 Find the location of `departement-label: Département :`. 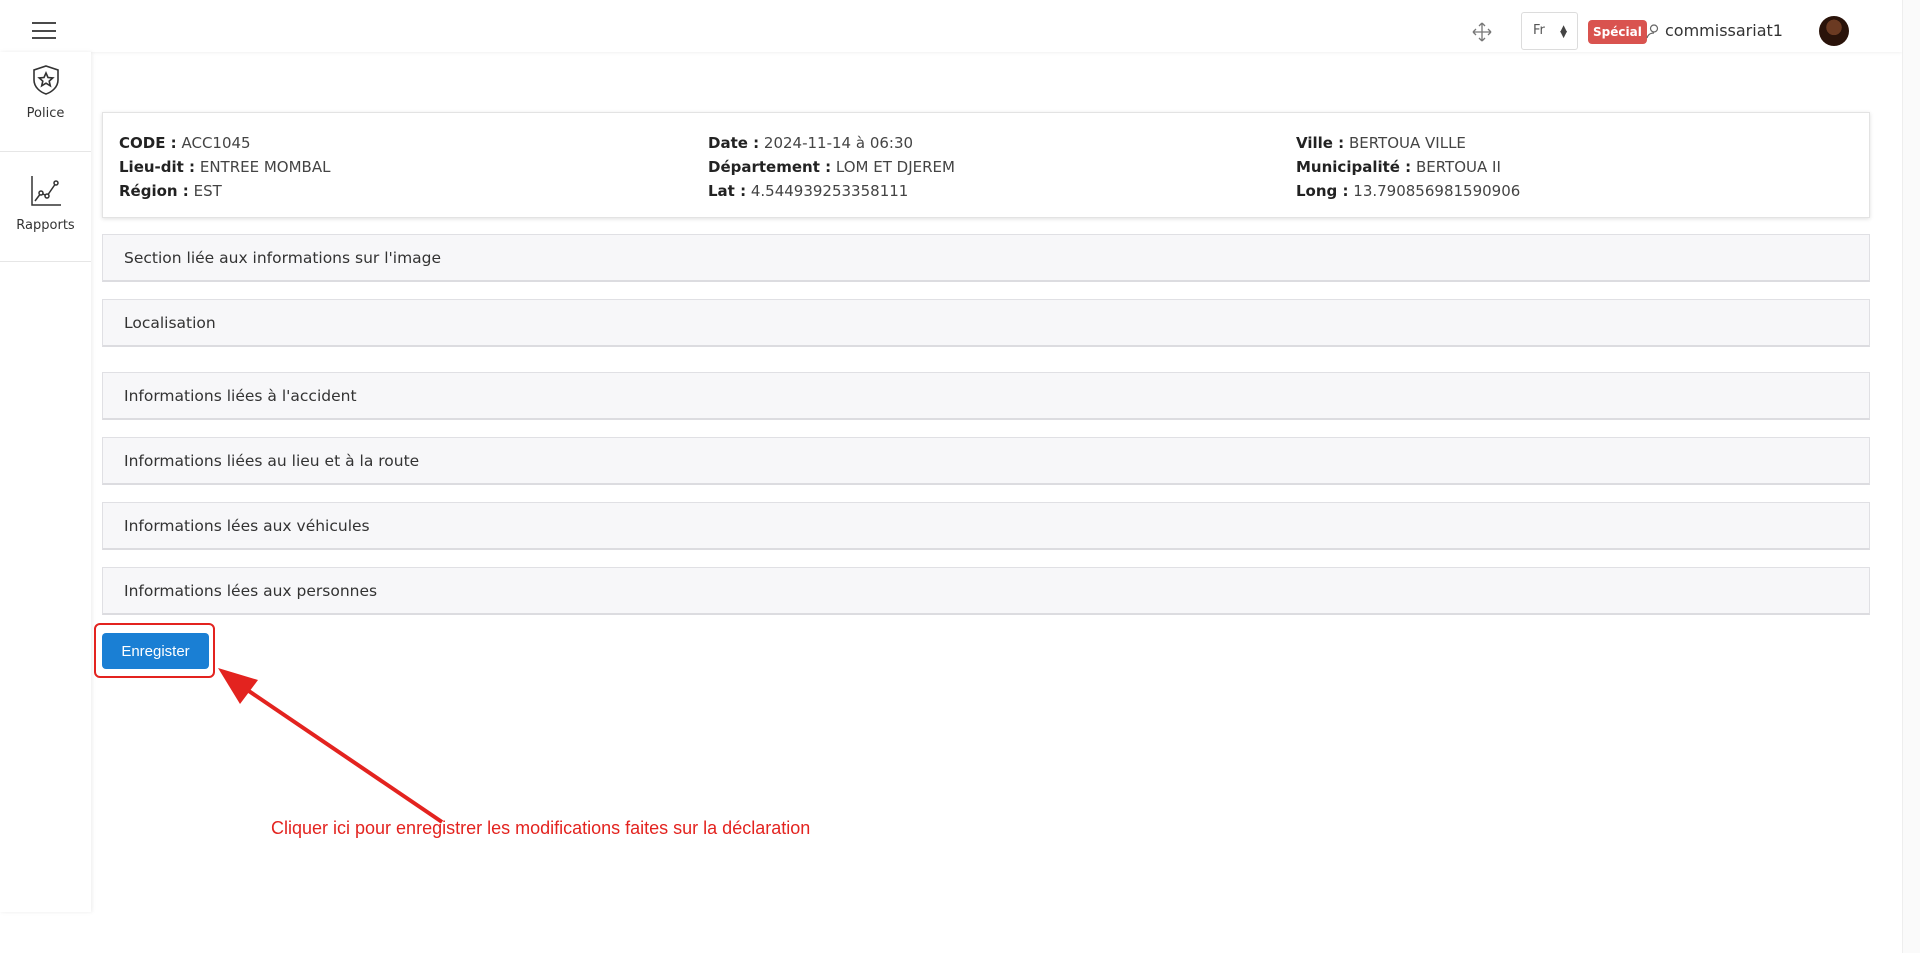

departement-label: Département : is located at coordinates (770, 167).